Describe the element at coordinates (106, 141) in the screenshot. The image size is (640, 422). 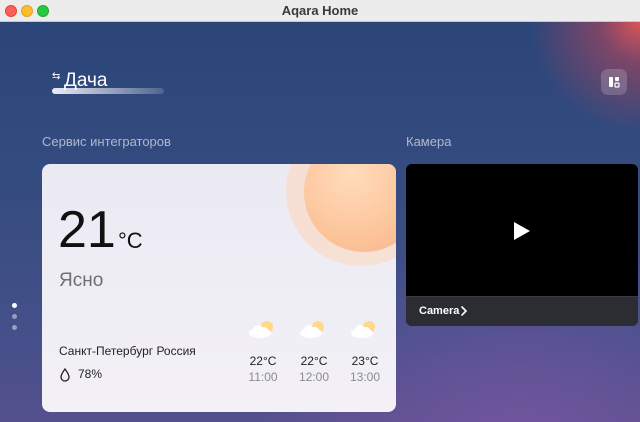
I see `section-label-weather: Сервис интеграторов` at that location.